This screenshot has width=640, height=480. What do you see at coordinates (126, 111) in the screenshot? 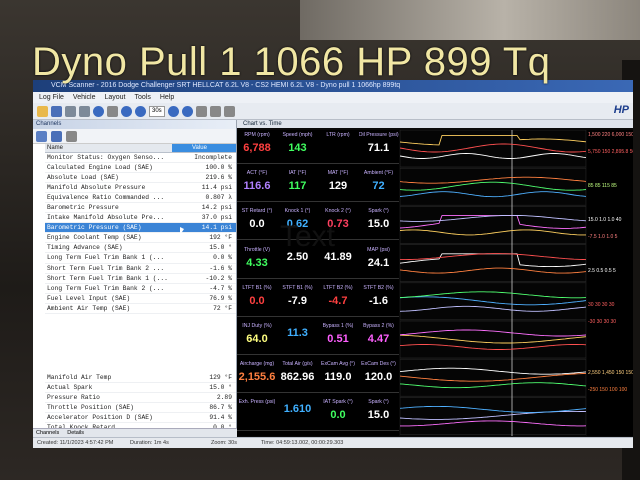
I see `rewind-icon` at bounding box center [126, 111].